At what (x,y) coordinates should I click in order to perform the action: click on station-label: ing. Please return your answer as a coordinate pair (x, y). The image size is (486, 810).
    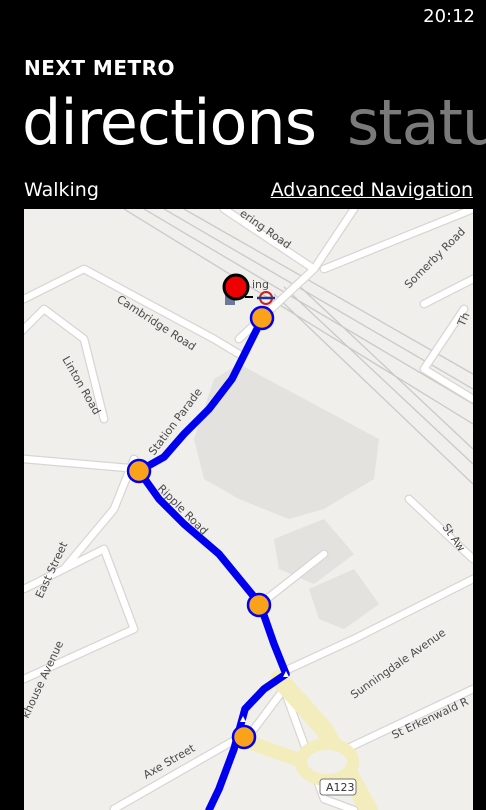
    Looking at the image, I should click on (260, 284).